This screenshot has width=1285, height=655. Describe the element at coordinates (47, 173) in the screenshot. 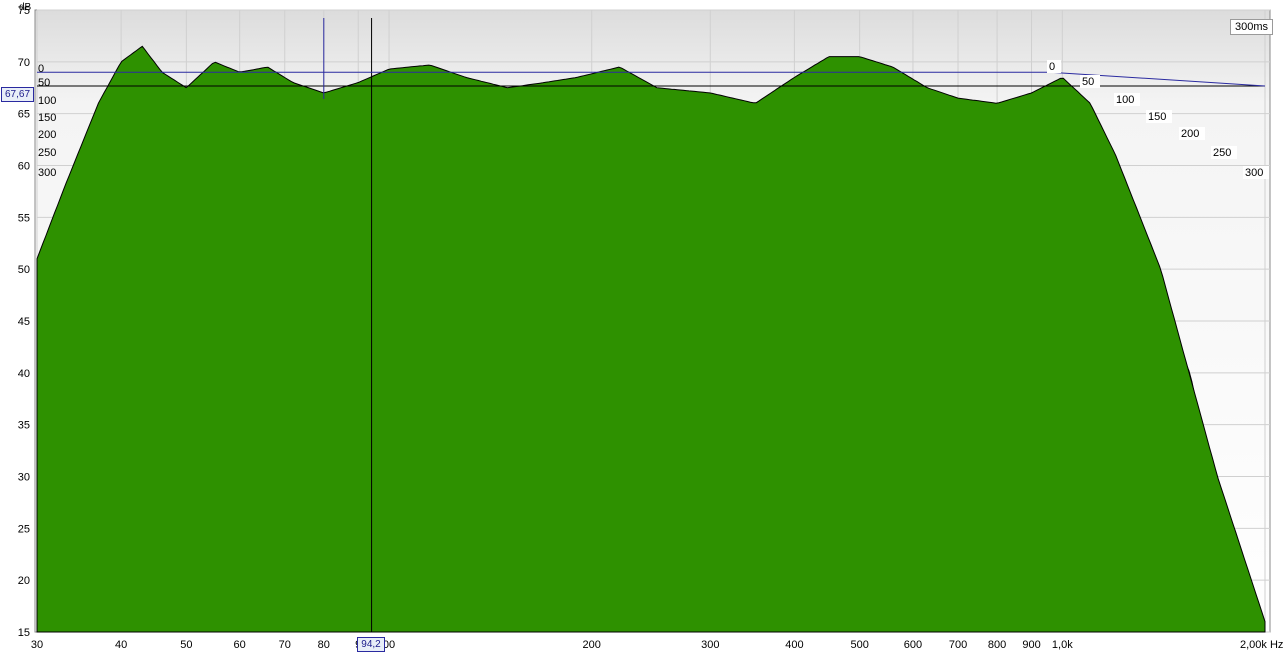

I see `time-label-left: 300` at that location.